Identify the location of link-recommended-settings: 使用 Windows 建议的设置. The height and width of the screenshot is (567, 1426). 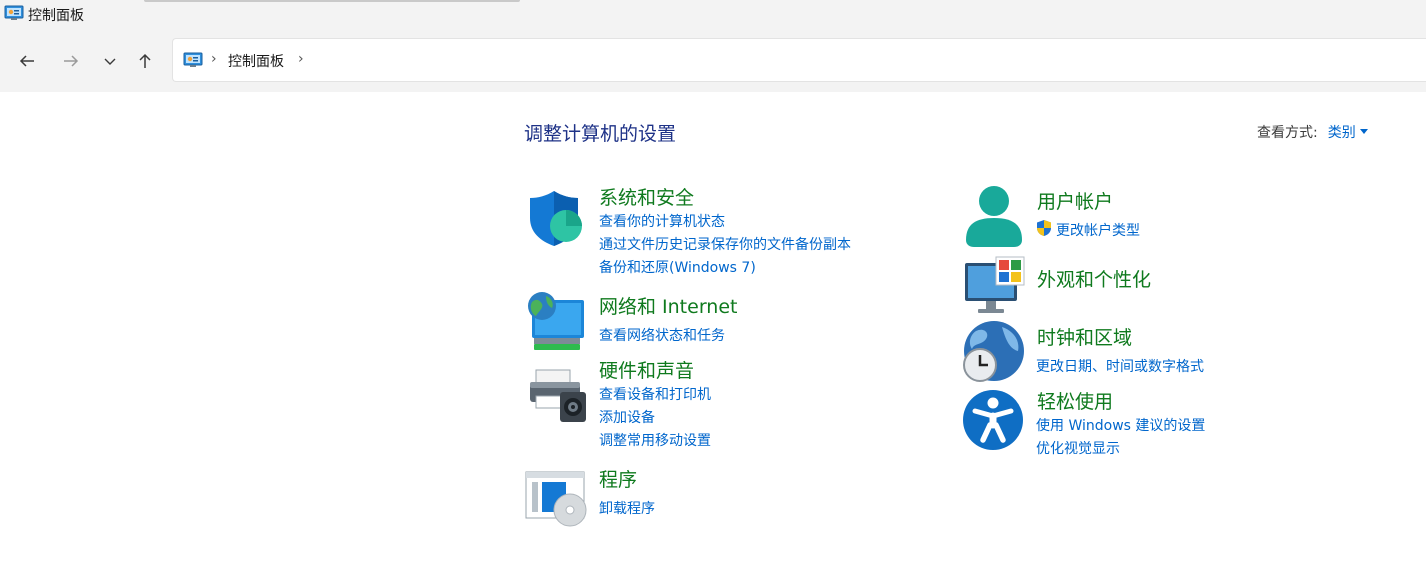
(1120, 425).